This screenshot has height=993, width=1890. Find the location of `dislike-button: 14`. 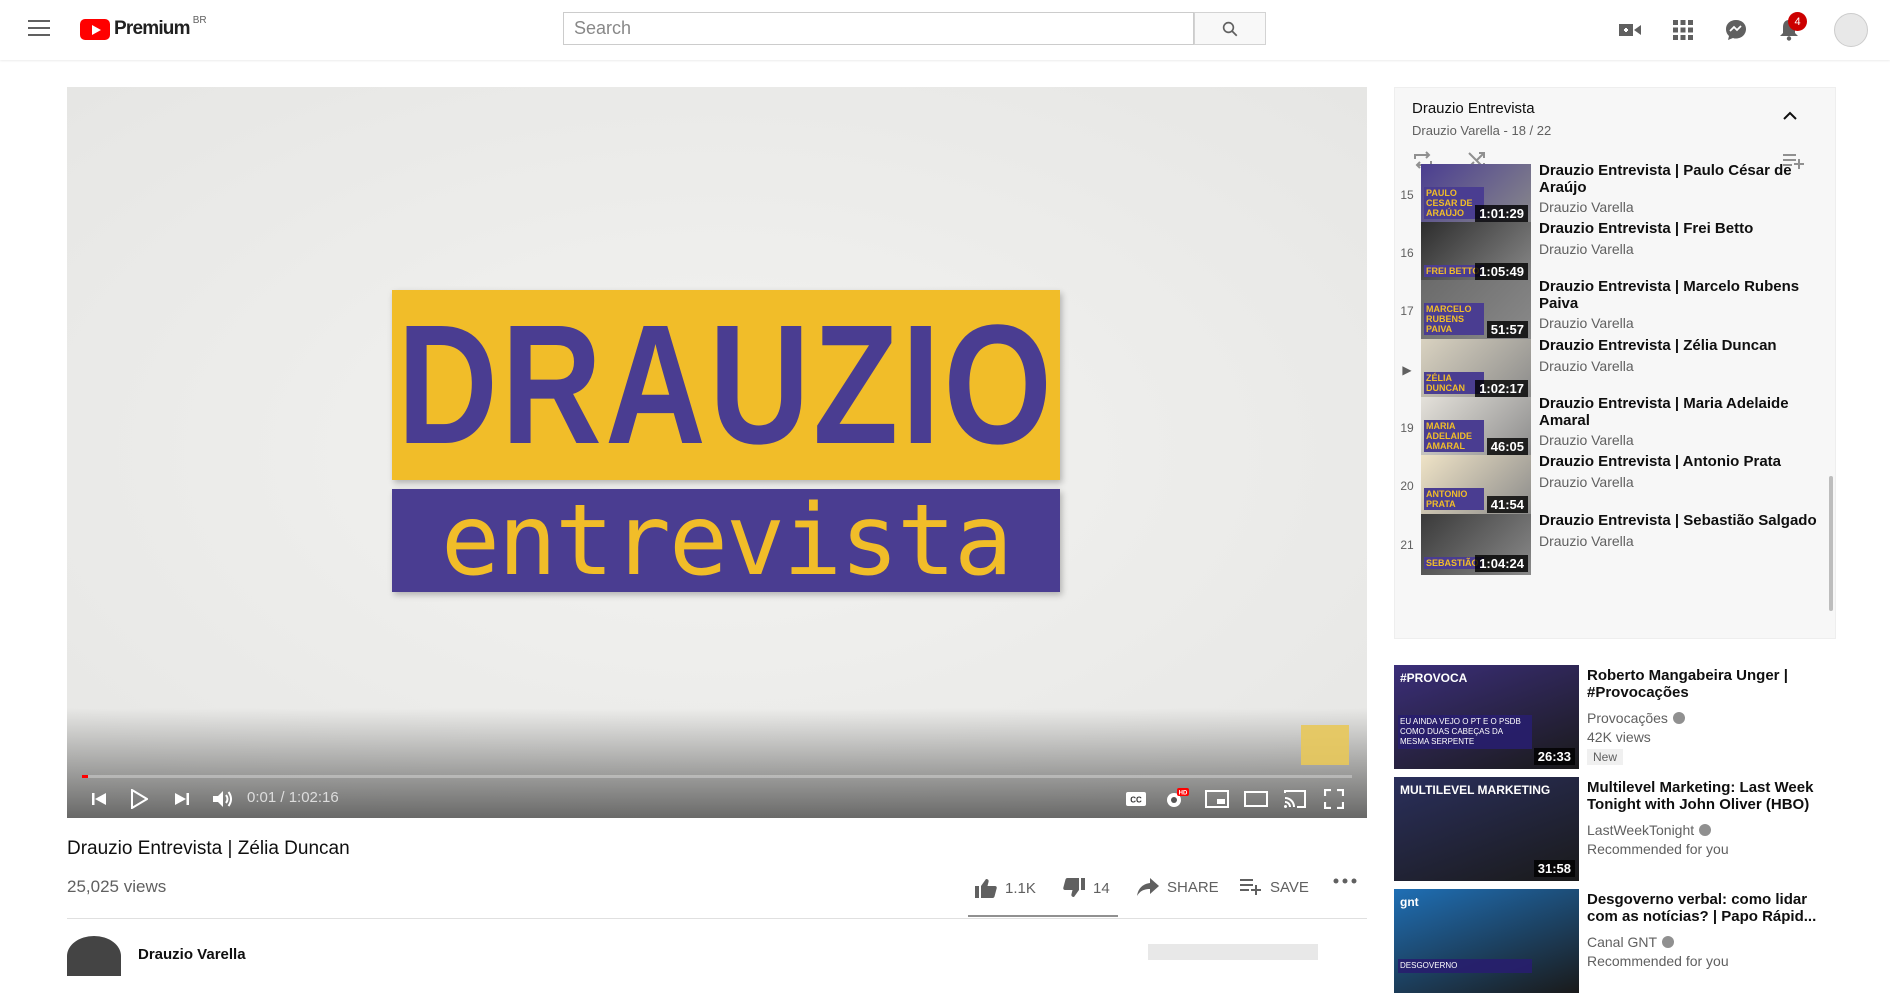

dislike-button: 14 is located at coordinates (1086, 888).